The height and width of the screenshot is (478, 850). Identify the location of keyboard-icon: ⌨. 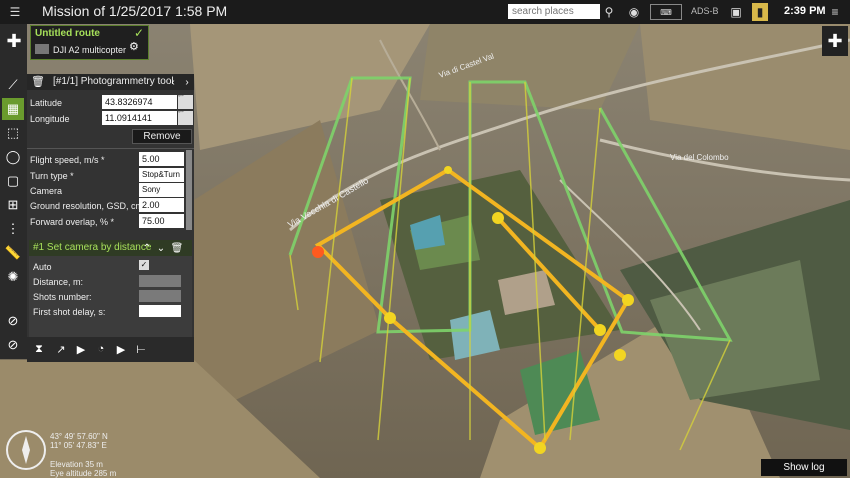
(666, 12).